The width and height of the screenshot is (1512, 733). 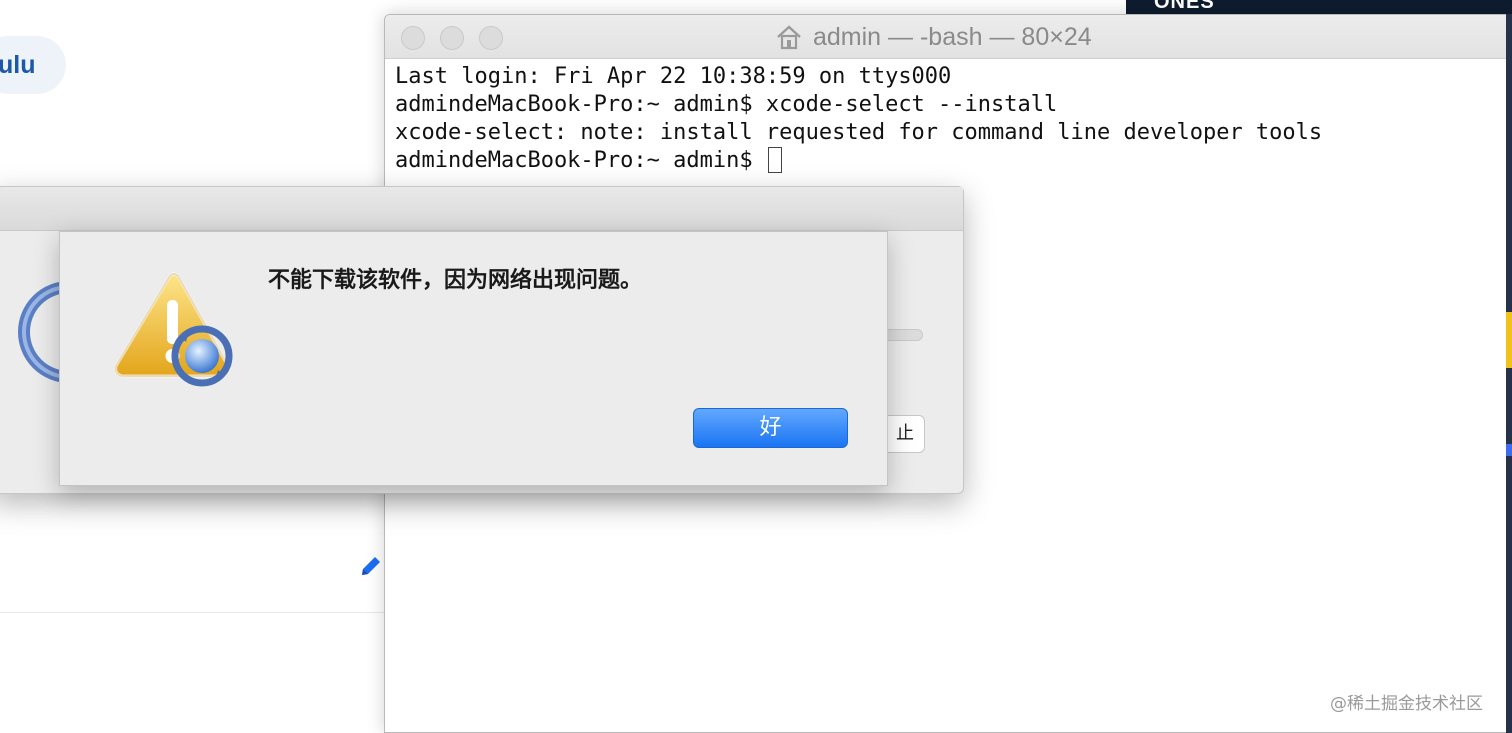 I want to click on terminal-title: admin — -bash — 80×24, so click(x=933, y=37).